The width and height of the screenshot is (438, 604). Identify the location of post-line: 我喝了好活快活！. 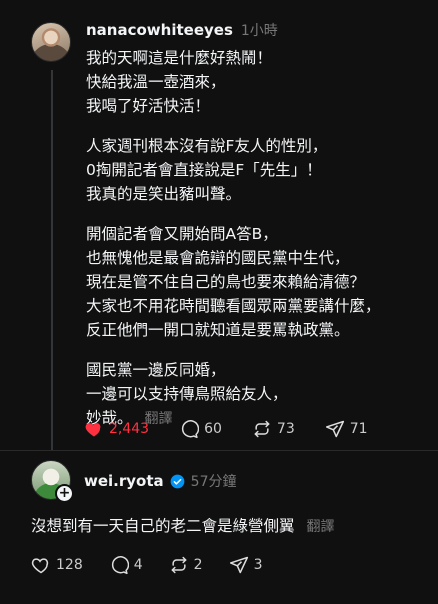
(148, 106).